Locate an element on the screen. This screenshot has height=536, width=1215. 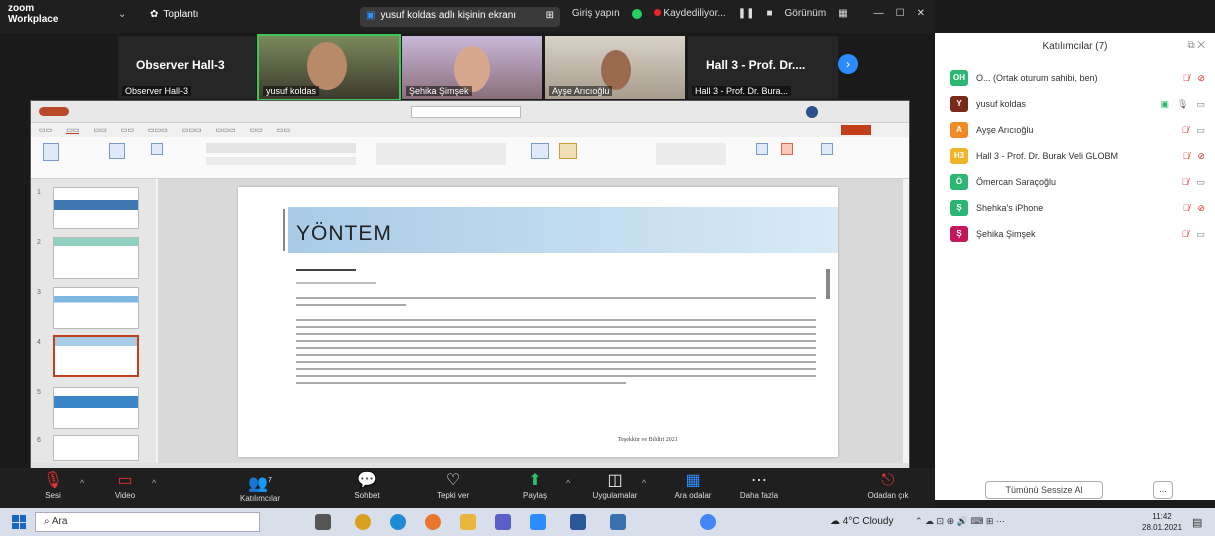
taskbar-search-input: ⌕ Ara is located at coordinates (147, 522).